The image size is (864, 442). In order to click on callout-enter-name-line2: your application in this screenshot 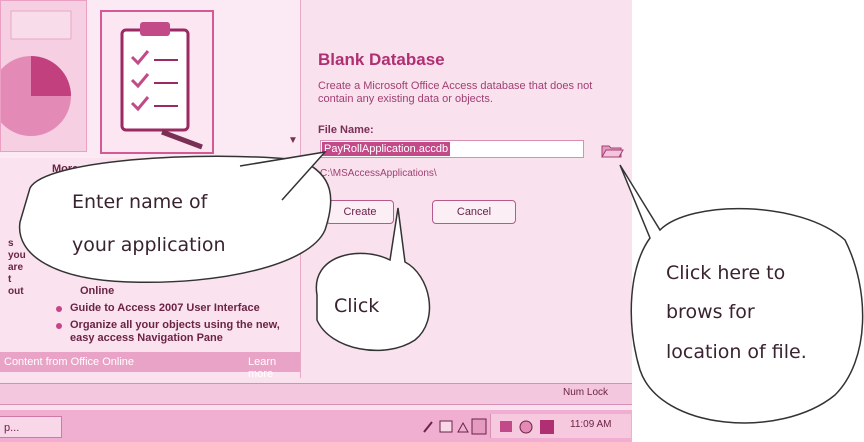, I will do `click(149, 245)`.